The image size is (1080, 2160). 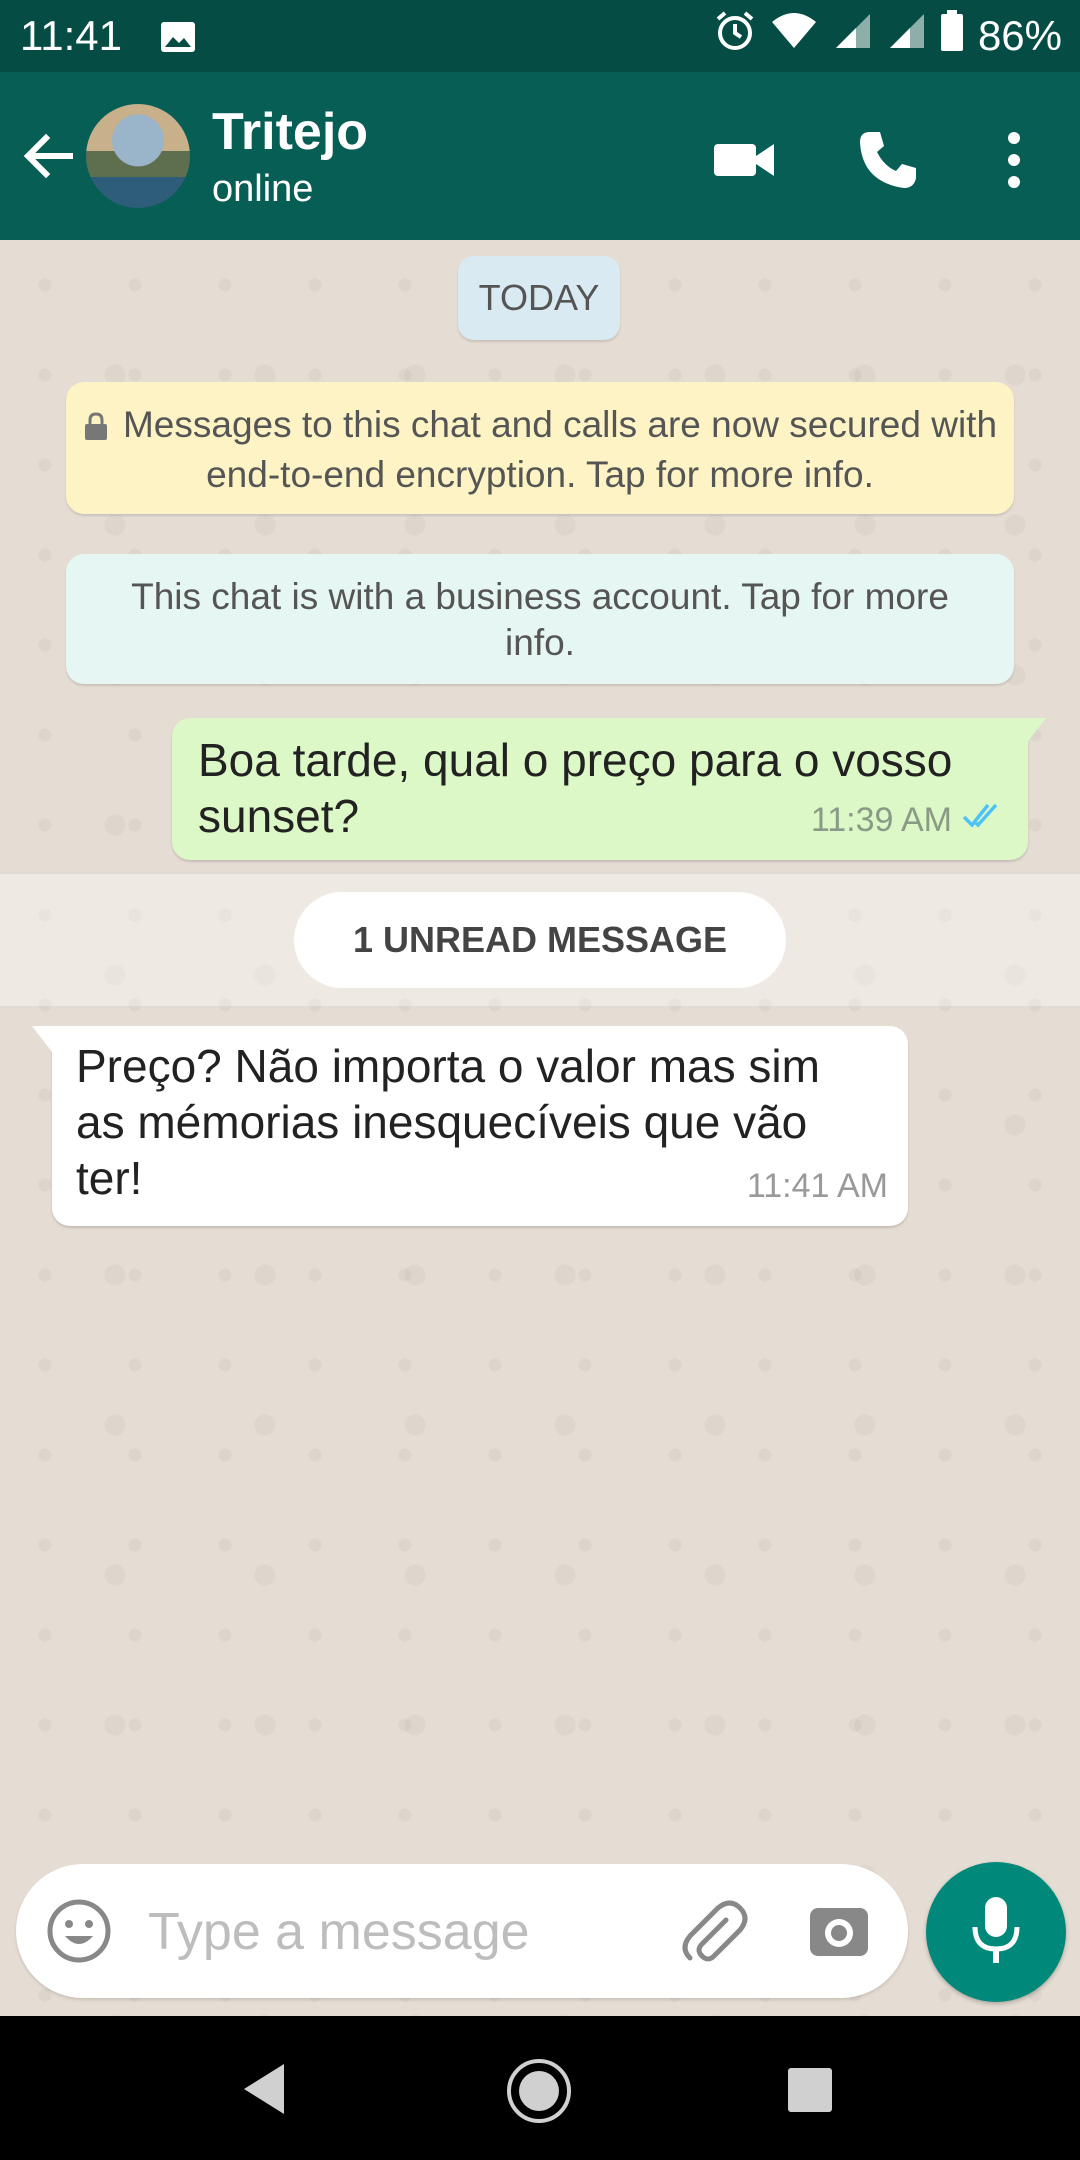 I want to click on contact-status: online, so click(x=263, y=189).